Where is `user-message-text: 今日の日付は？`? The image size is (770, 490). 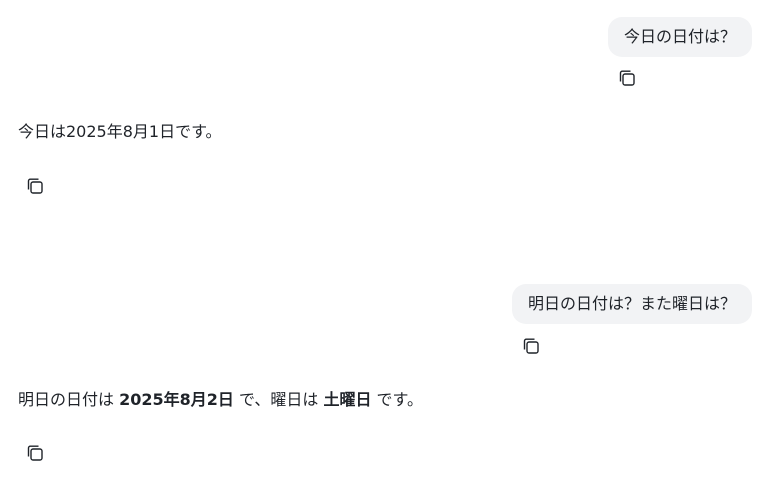
user-message-text: 今日の日付は？ is located at coordinates (679, 36).